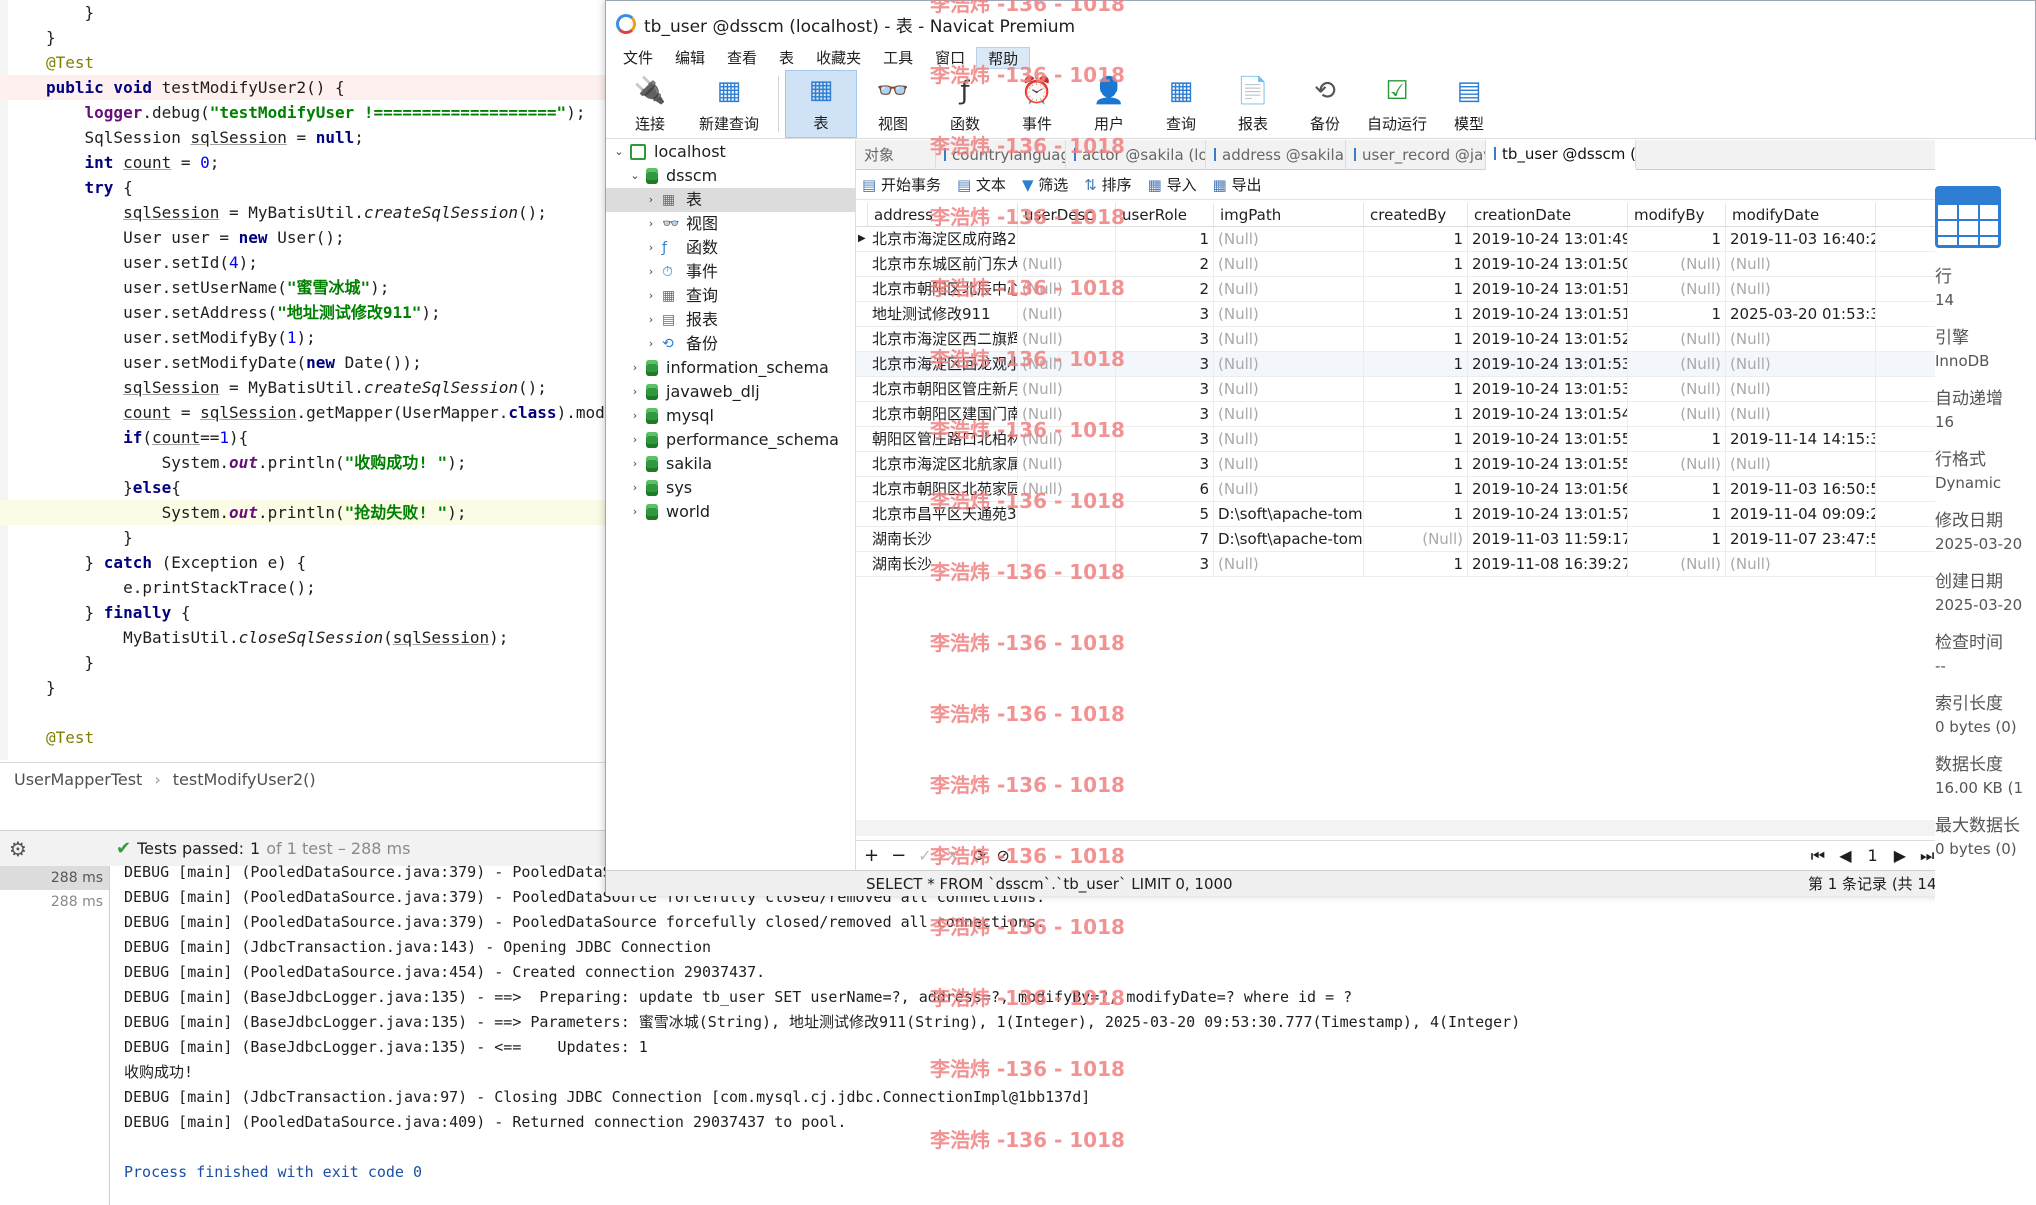  I want to click on menu-item: 窗口, so click(950, 58).